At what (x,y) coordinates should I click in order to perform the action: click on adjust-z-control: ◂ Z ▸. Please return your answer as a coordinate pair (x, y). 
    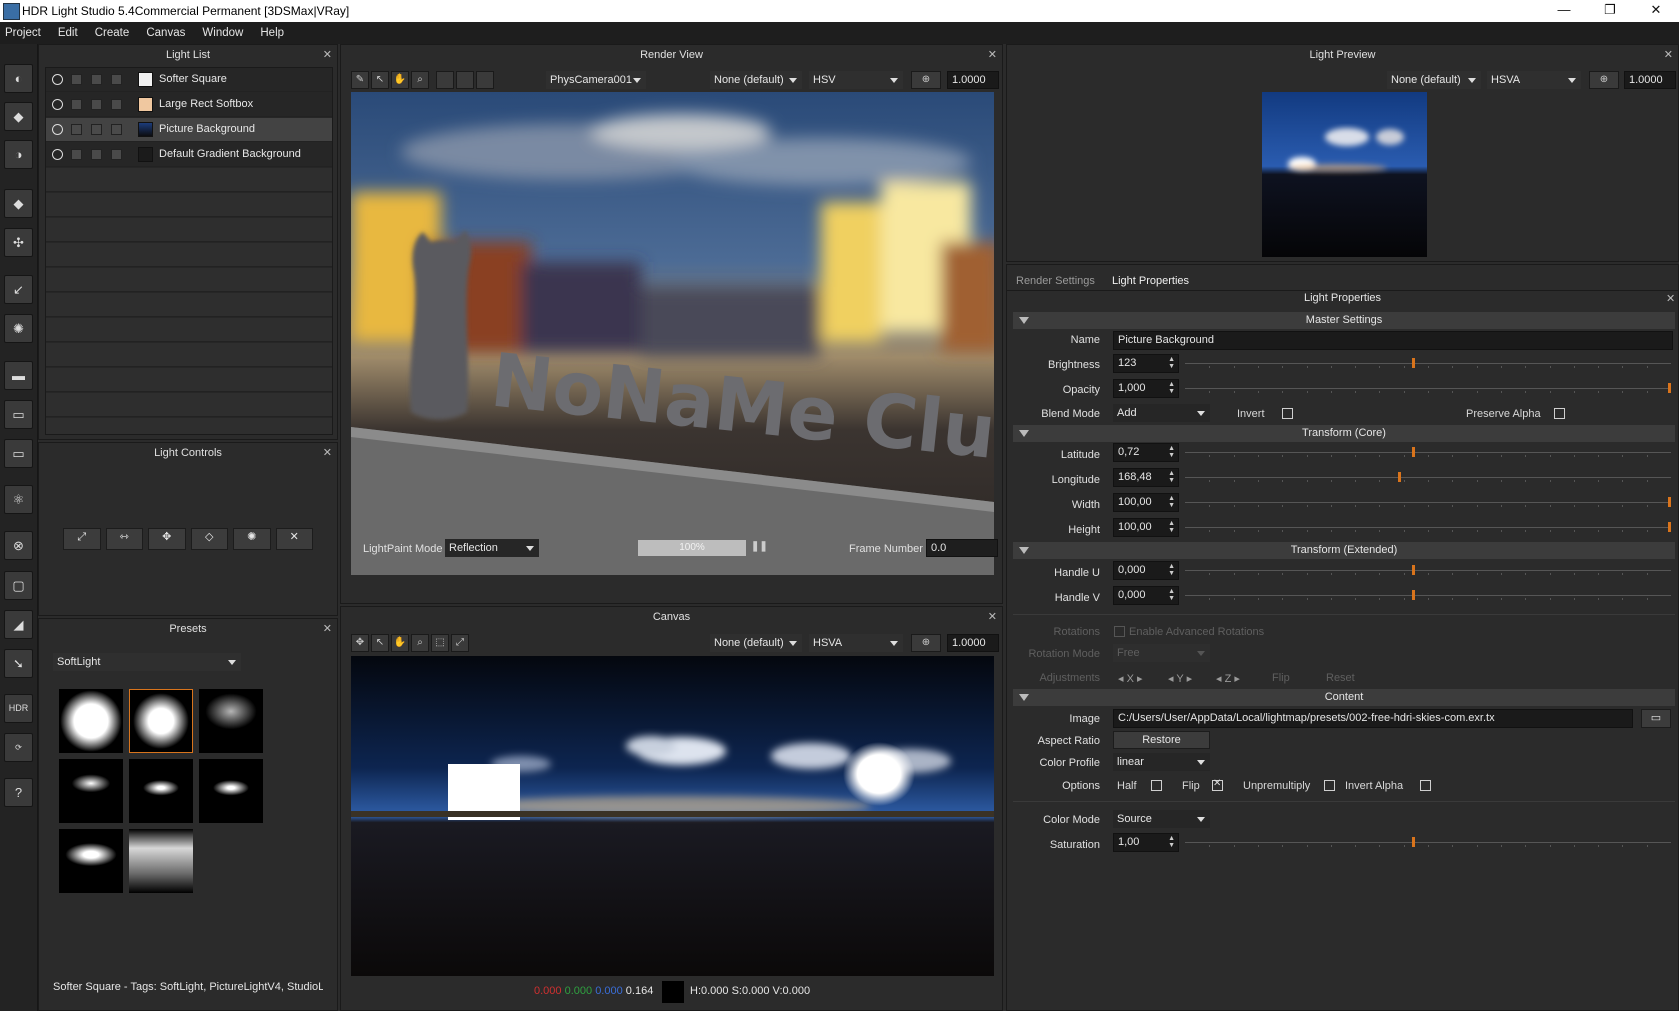
    Looking at the image, I should click on (1228, 678).